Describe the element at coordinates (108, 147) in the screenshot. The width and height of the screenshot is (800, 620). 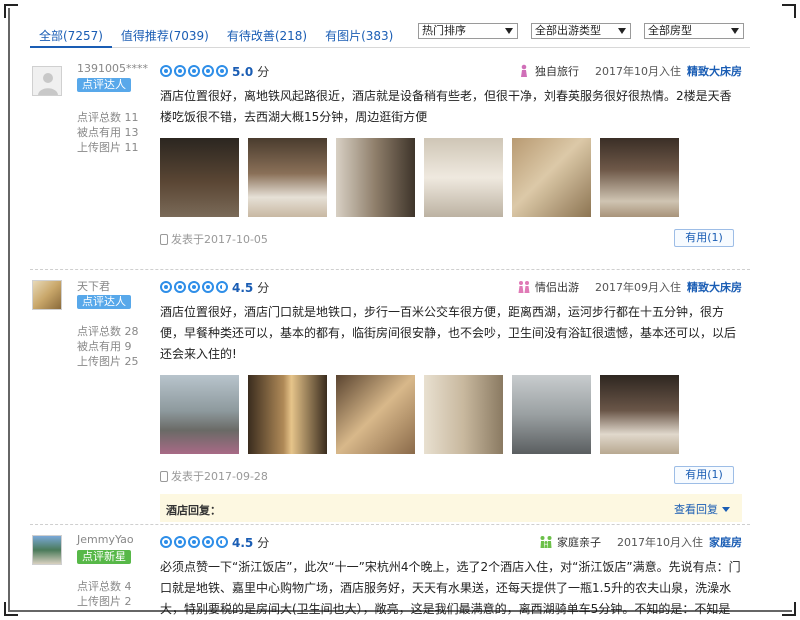
I see `stat-photo-count: 上传图片 11` at that location.